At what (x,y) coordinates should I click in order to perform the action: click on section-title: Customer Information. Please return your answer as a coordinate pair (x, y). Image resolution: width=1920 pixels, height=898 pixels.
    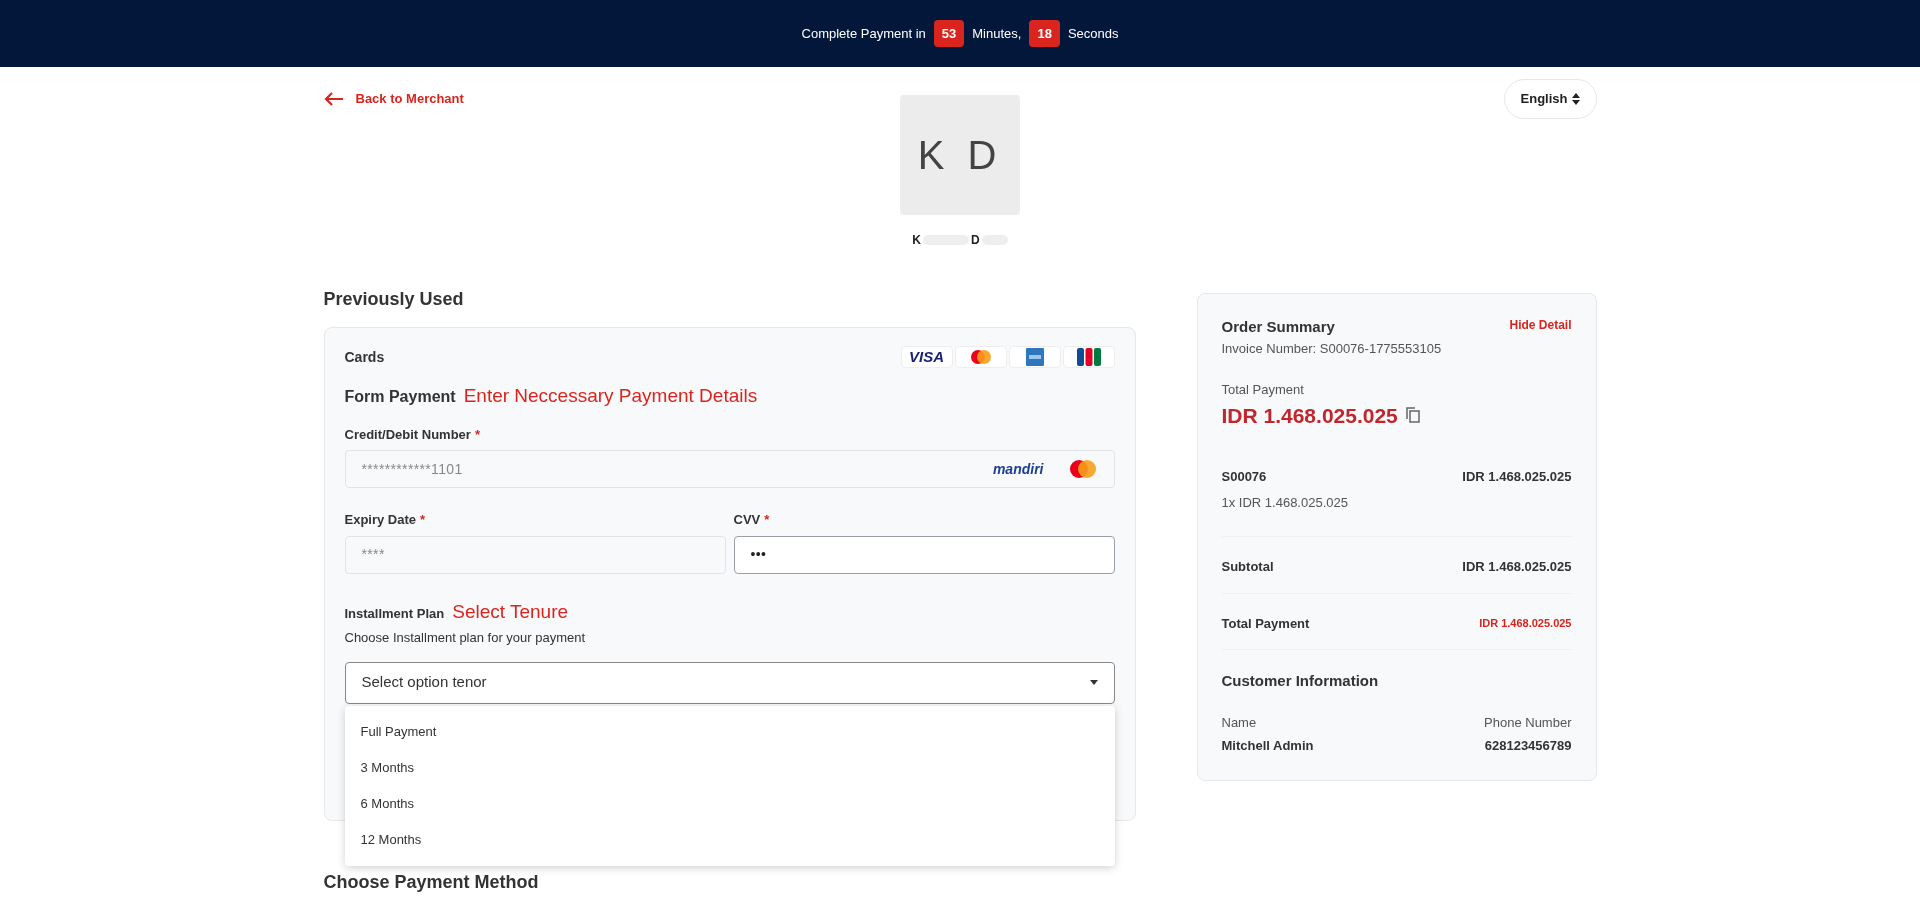
    Looking at the image, I should click on (1300, 681).